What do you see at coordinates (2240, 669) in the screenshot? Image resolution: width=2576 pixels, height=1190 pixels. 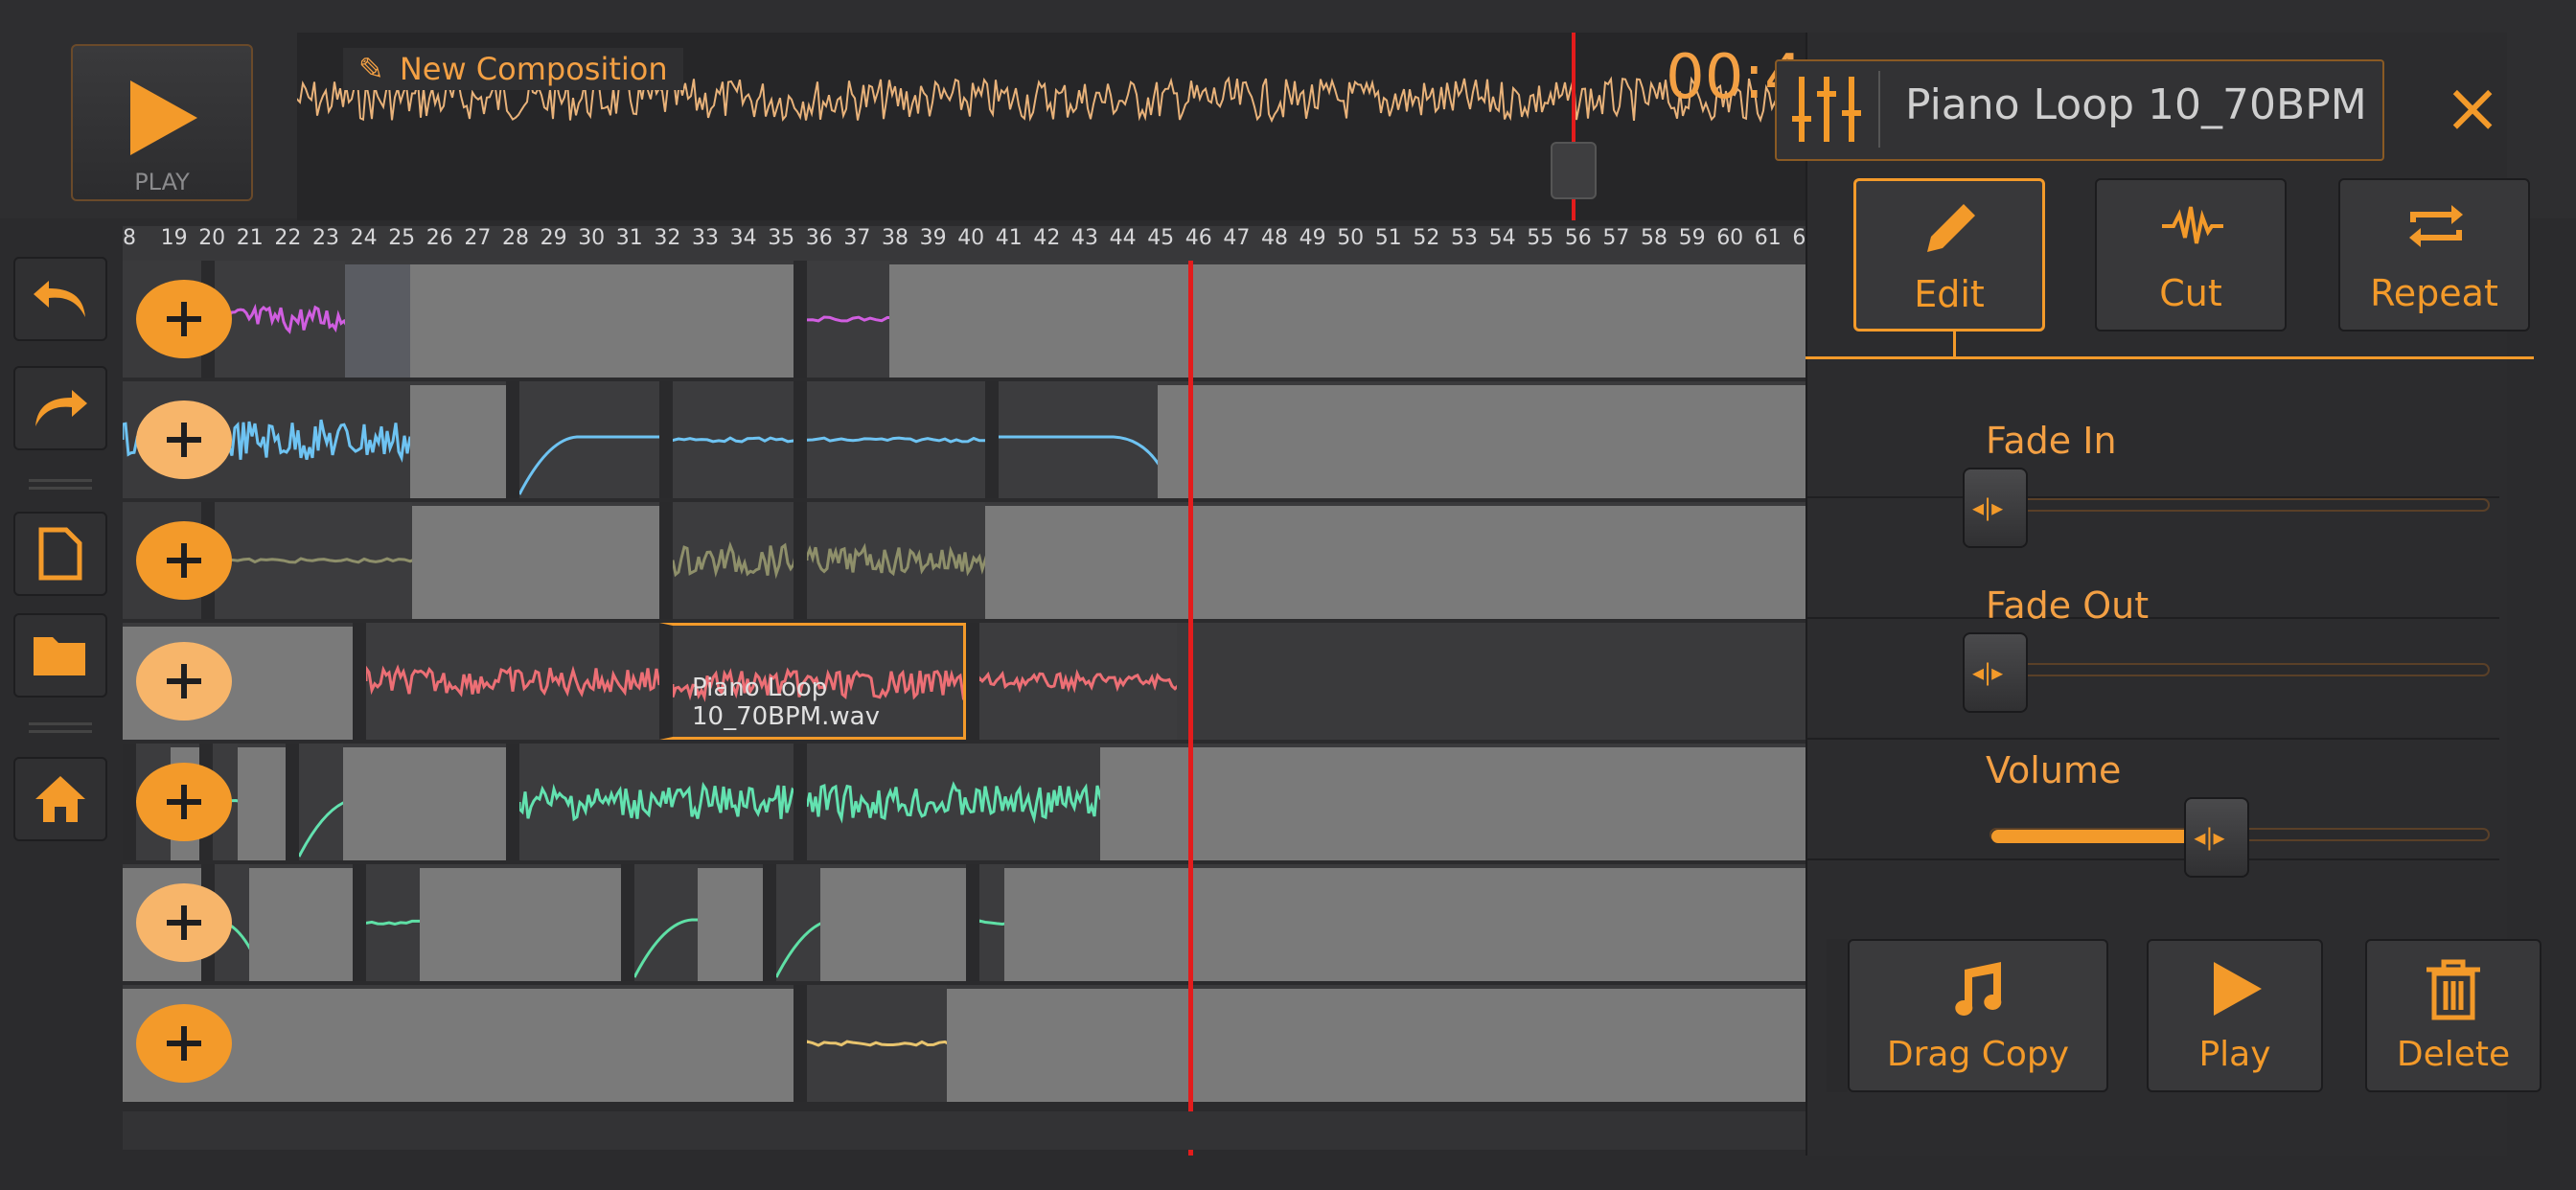 I see `fade-out-slider` at bounding box center [2240, 669].